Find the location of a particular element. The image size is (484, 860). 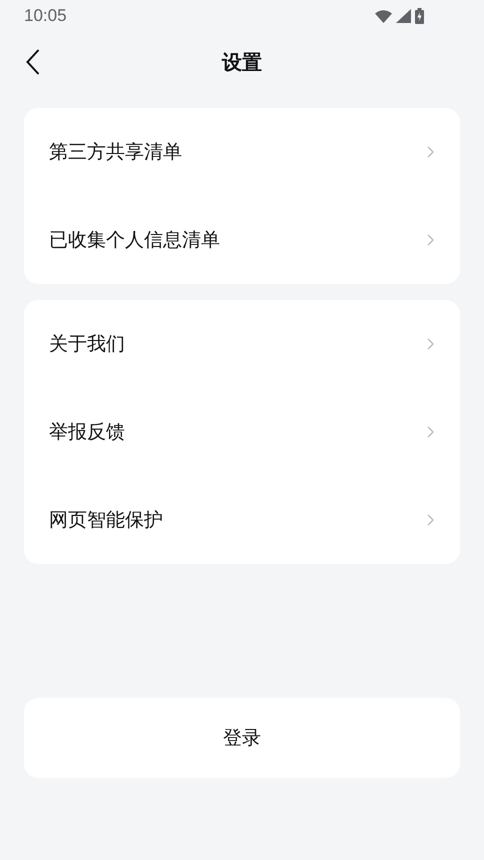

row-label: 关于我们 is located at coordinates (87, 344).